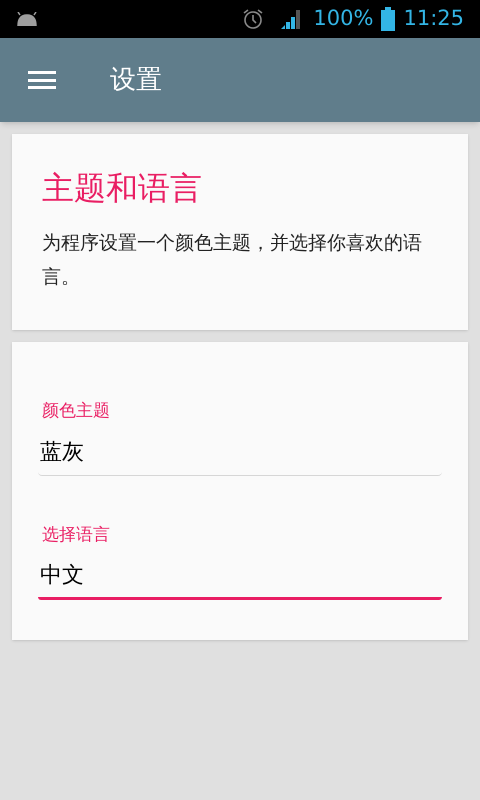  Describe the element at coordinates (76, 411) in the screenshot. I see `field-label: 颜色主题` at that location.